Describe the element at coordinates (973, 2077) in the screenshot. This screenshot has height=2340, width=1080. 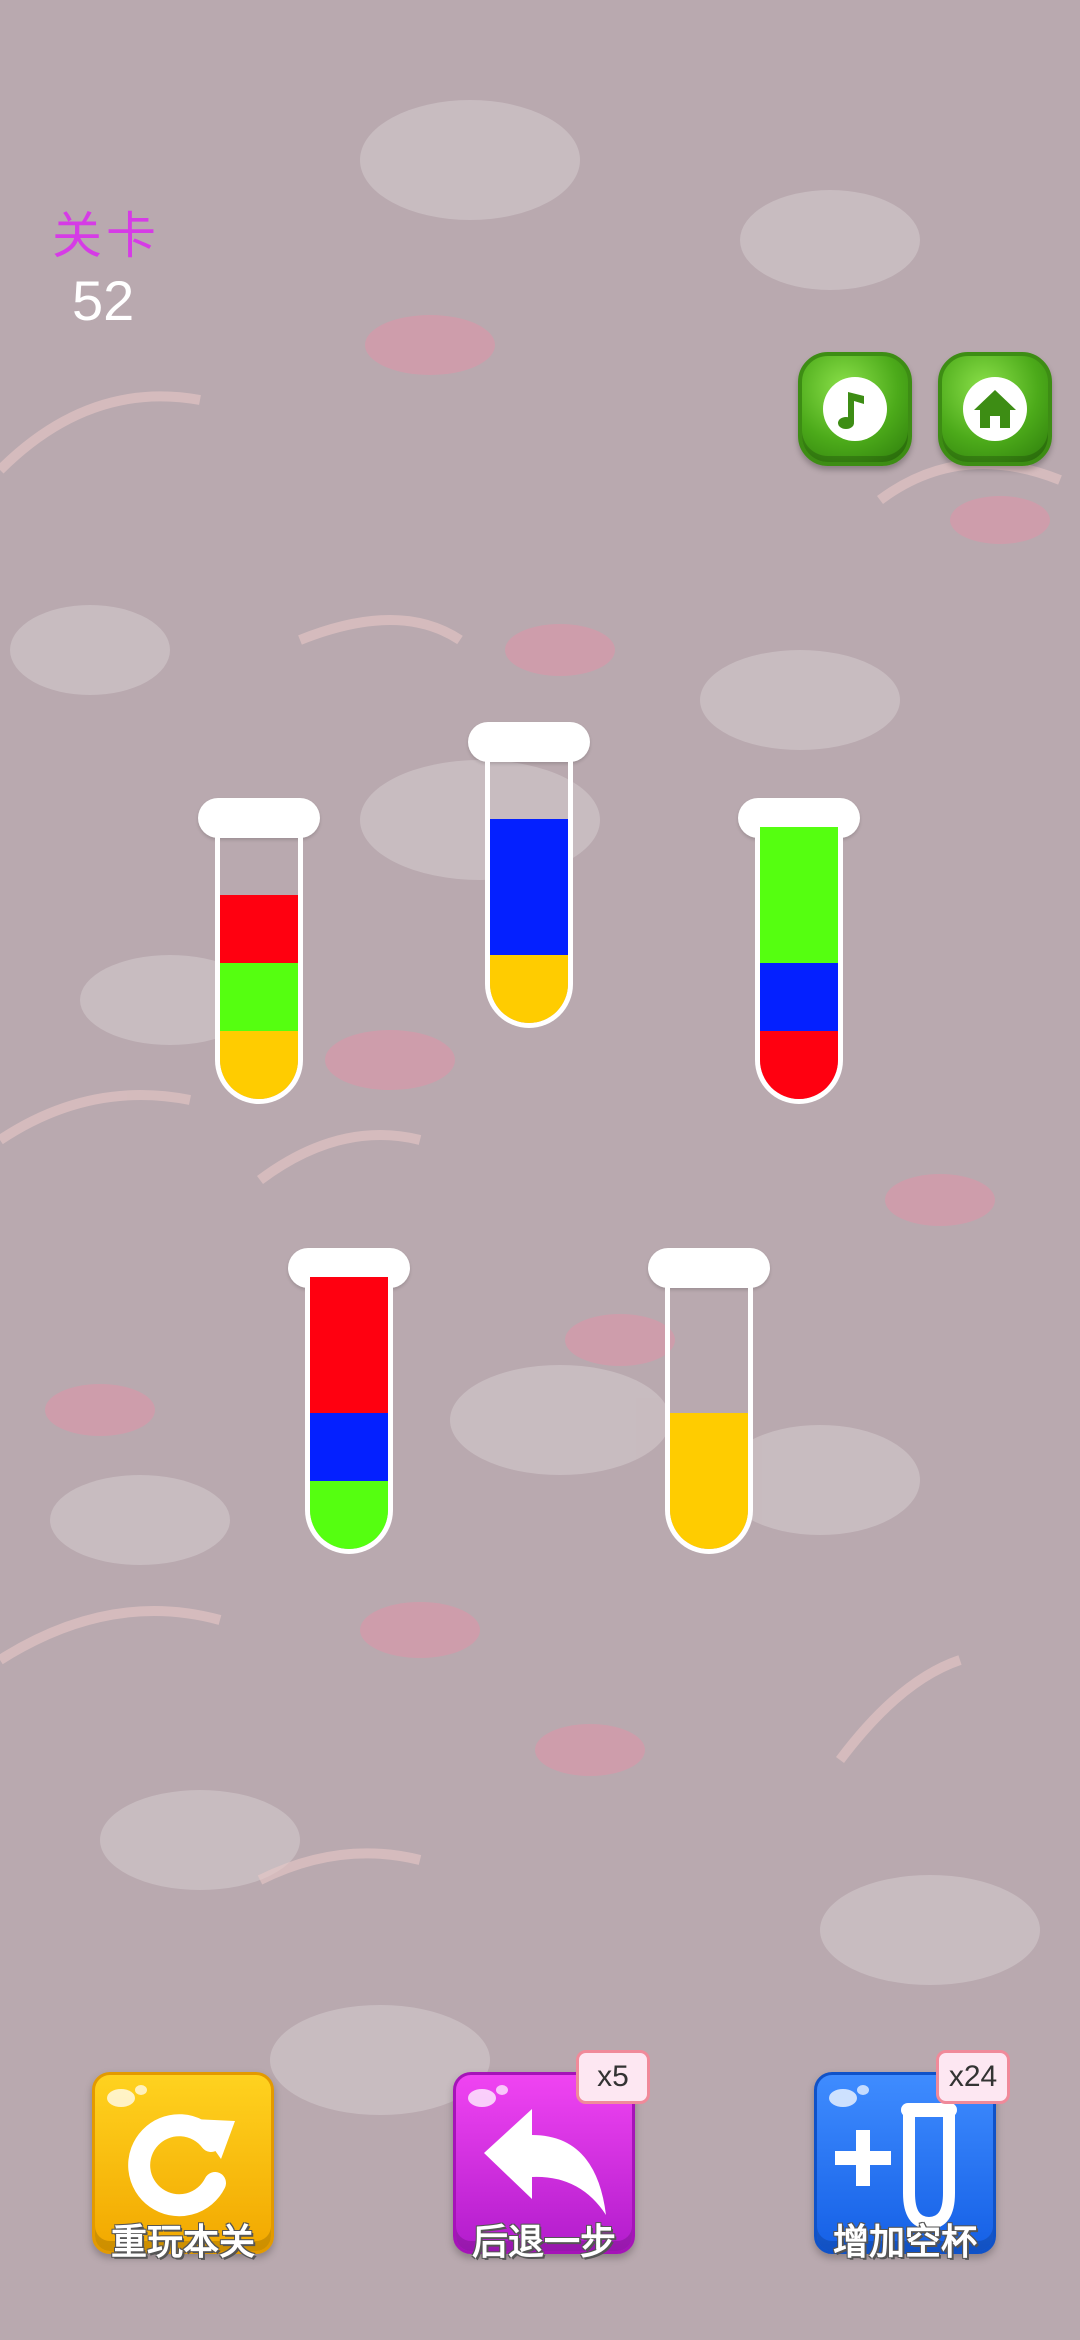
I see `add-tube-count-badge: x24` at that location.